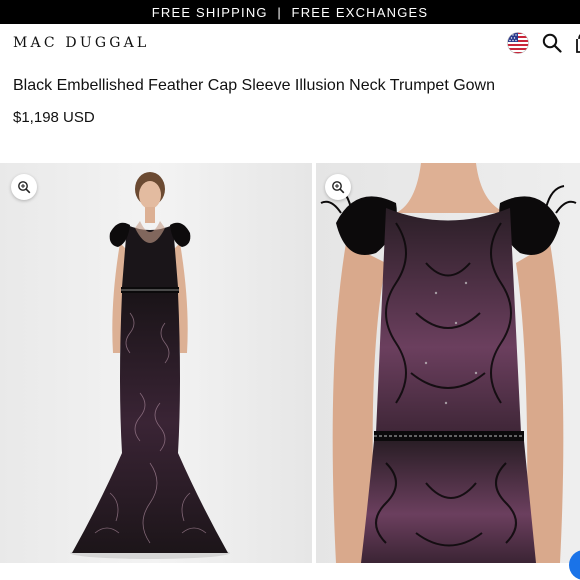  Describe the element at coordinates (577, 43) in the screenshot. I see `shopping-bag-icon` at that location.